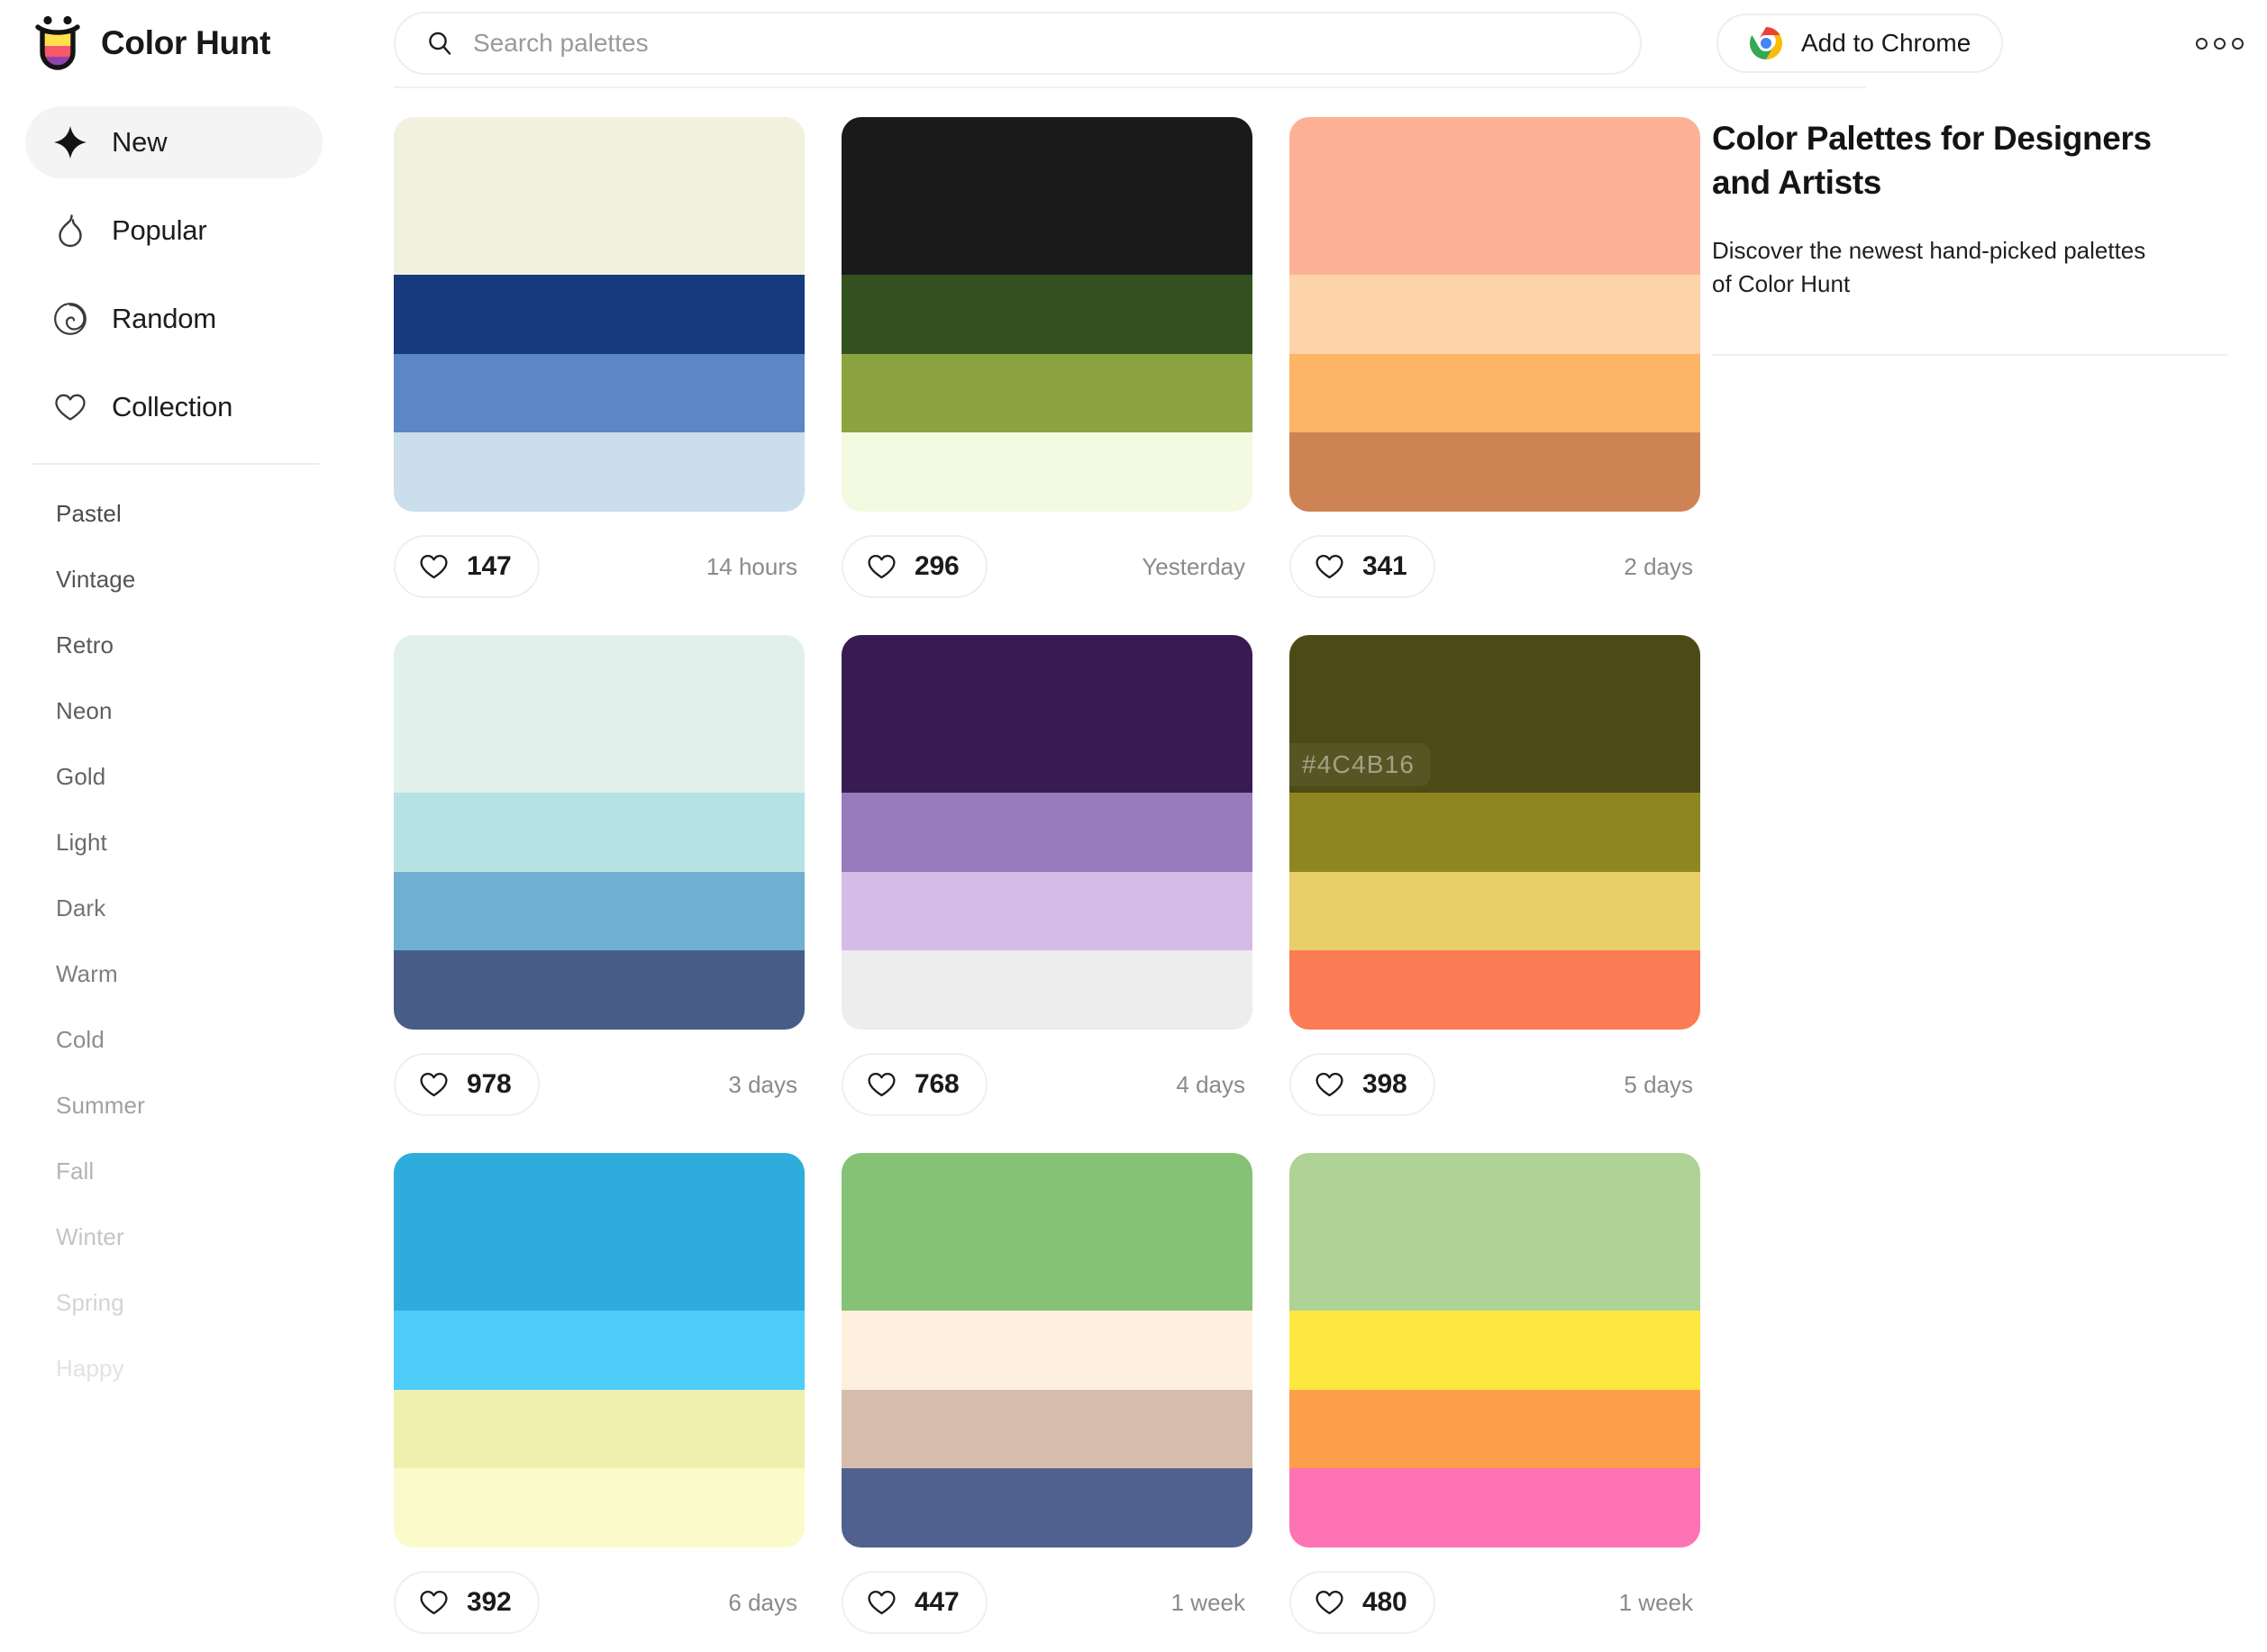 The width and height of the screenshot is (2267, 1652). I want to click on tag-fall: Fall, so click(208, 1171).